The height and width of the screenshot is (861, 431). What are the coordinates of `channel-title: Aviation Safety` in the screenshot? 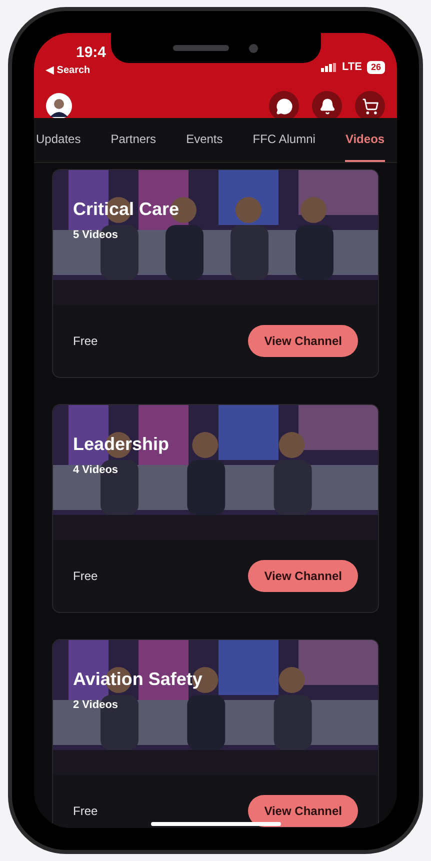 It's located at (138, 679).